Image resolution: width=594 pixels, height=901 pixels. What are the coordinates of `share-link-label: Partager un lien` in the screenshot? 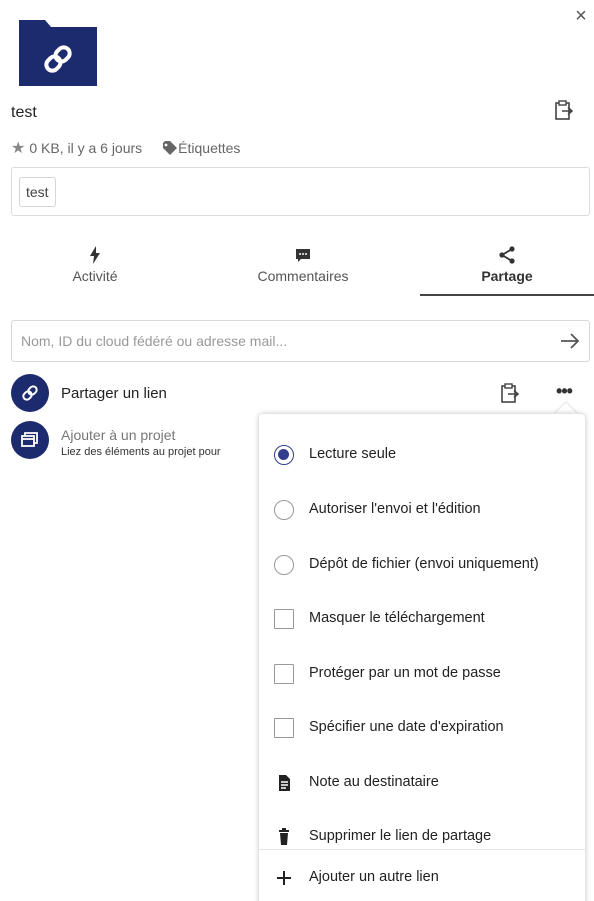 It's located at (114, 393).